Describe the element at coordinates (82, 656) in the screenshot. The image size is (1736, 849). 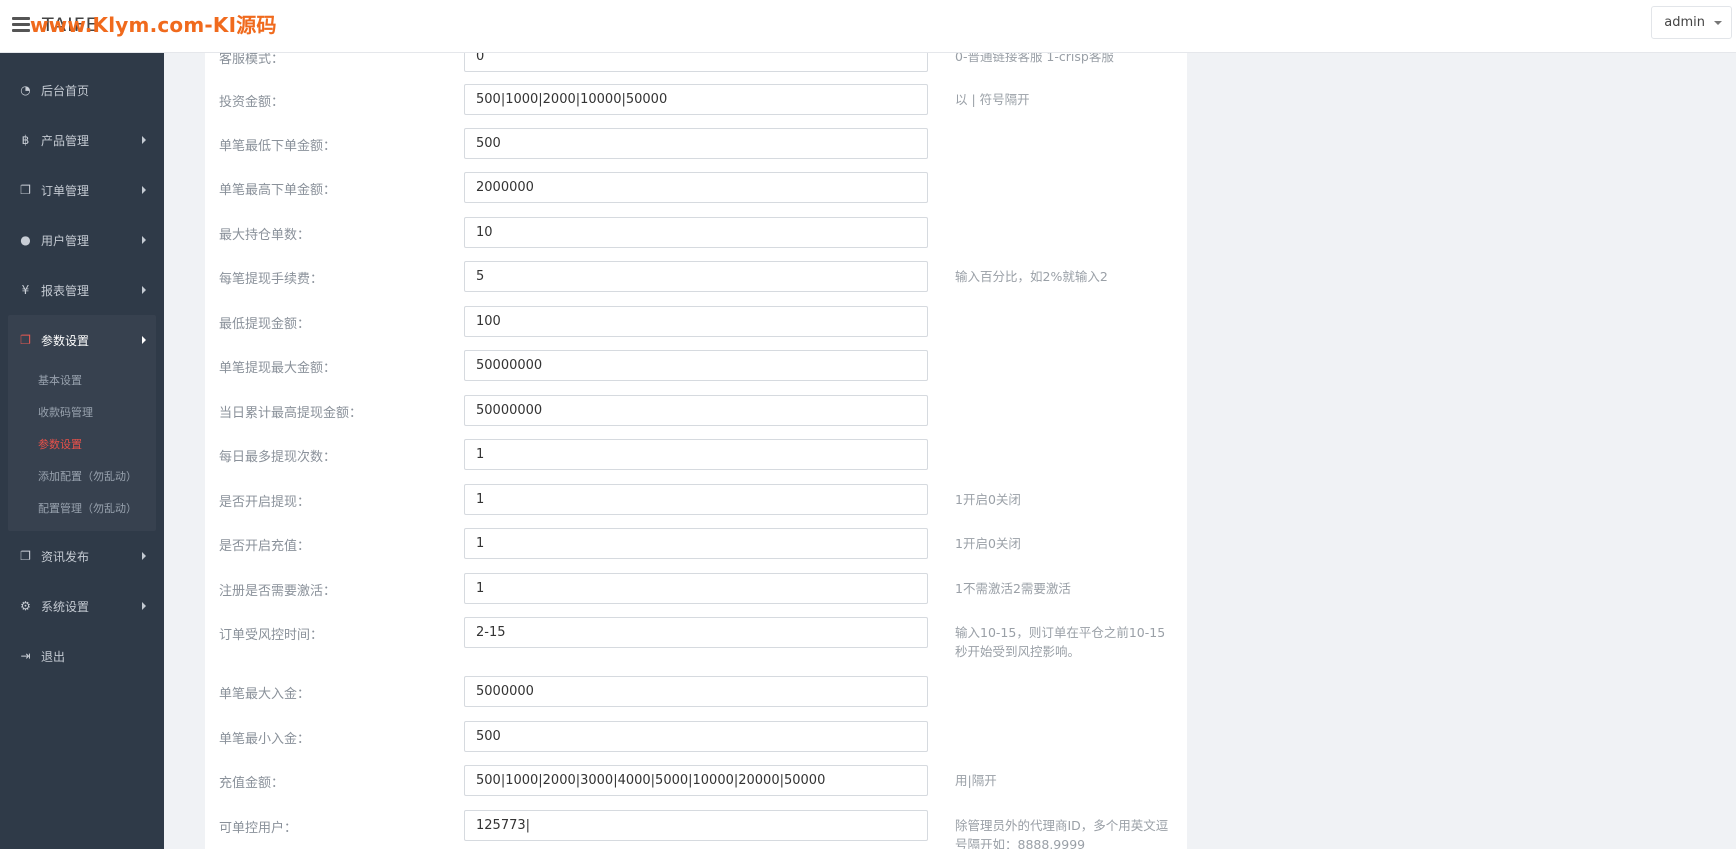
I see `sidebar-item-logout: ⇥ 退出` at that location.